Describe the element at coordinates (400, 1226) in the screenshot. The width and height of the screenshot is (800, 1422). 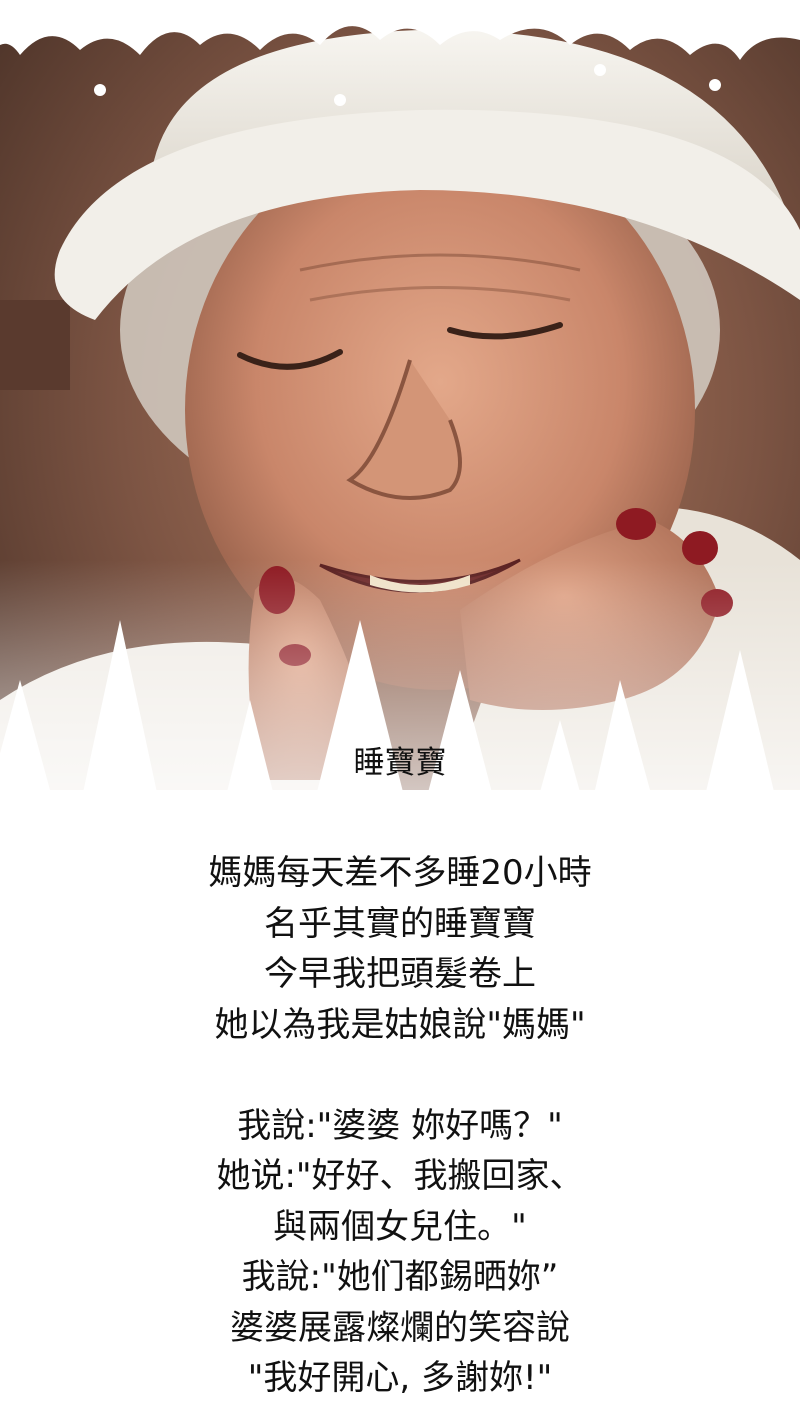
I see `poem-line: 與兩個女兒住。"` at that location.